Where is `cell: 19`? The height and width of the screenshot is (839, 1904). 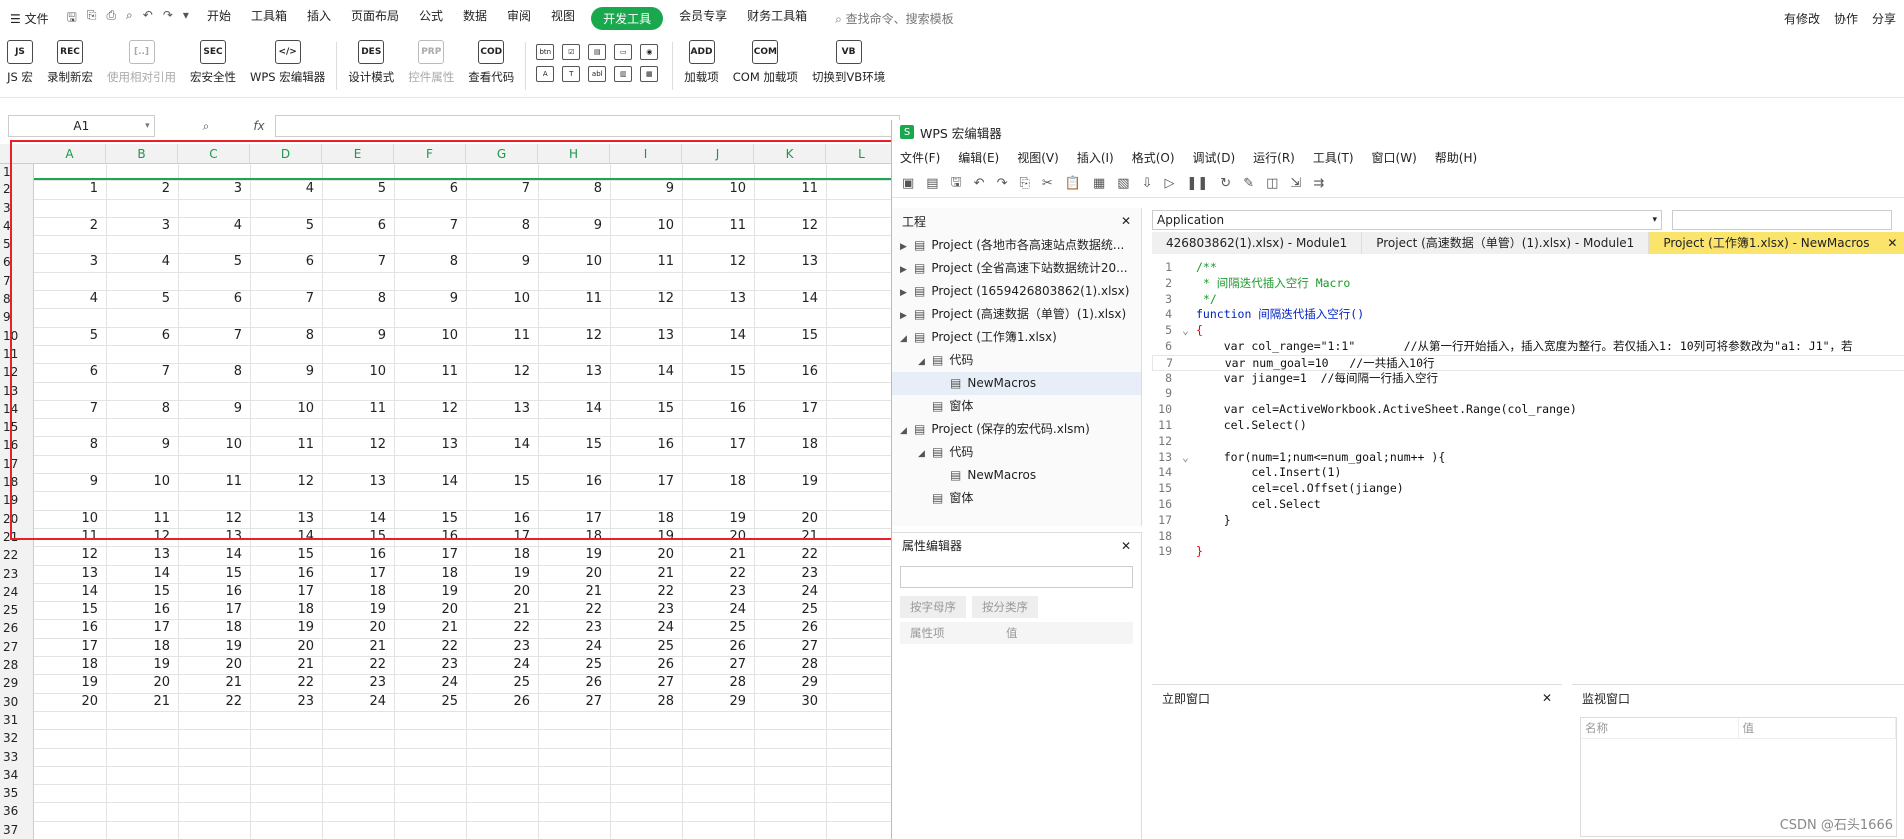
cell: 19 is located at coordinates (142, 665).